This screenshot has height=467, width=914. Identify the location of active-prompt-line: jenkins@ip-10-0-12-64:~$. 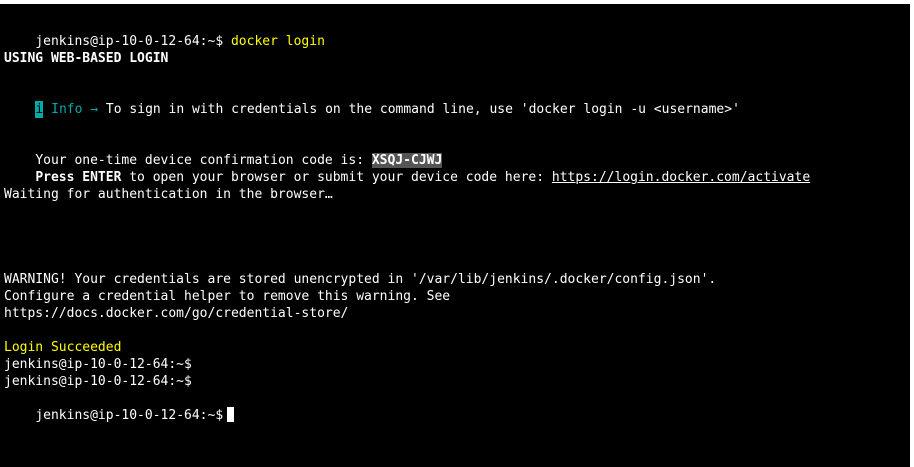
(119, 406).